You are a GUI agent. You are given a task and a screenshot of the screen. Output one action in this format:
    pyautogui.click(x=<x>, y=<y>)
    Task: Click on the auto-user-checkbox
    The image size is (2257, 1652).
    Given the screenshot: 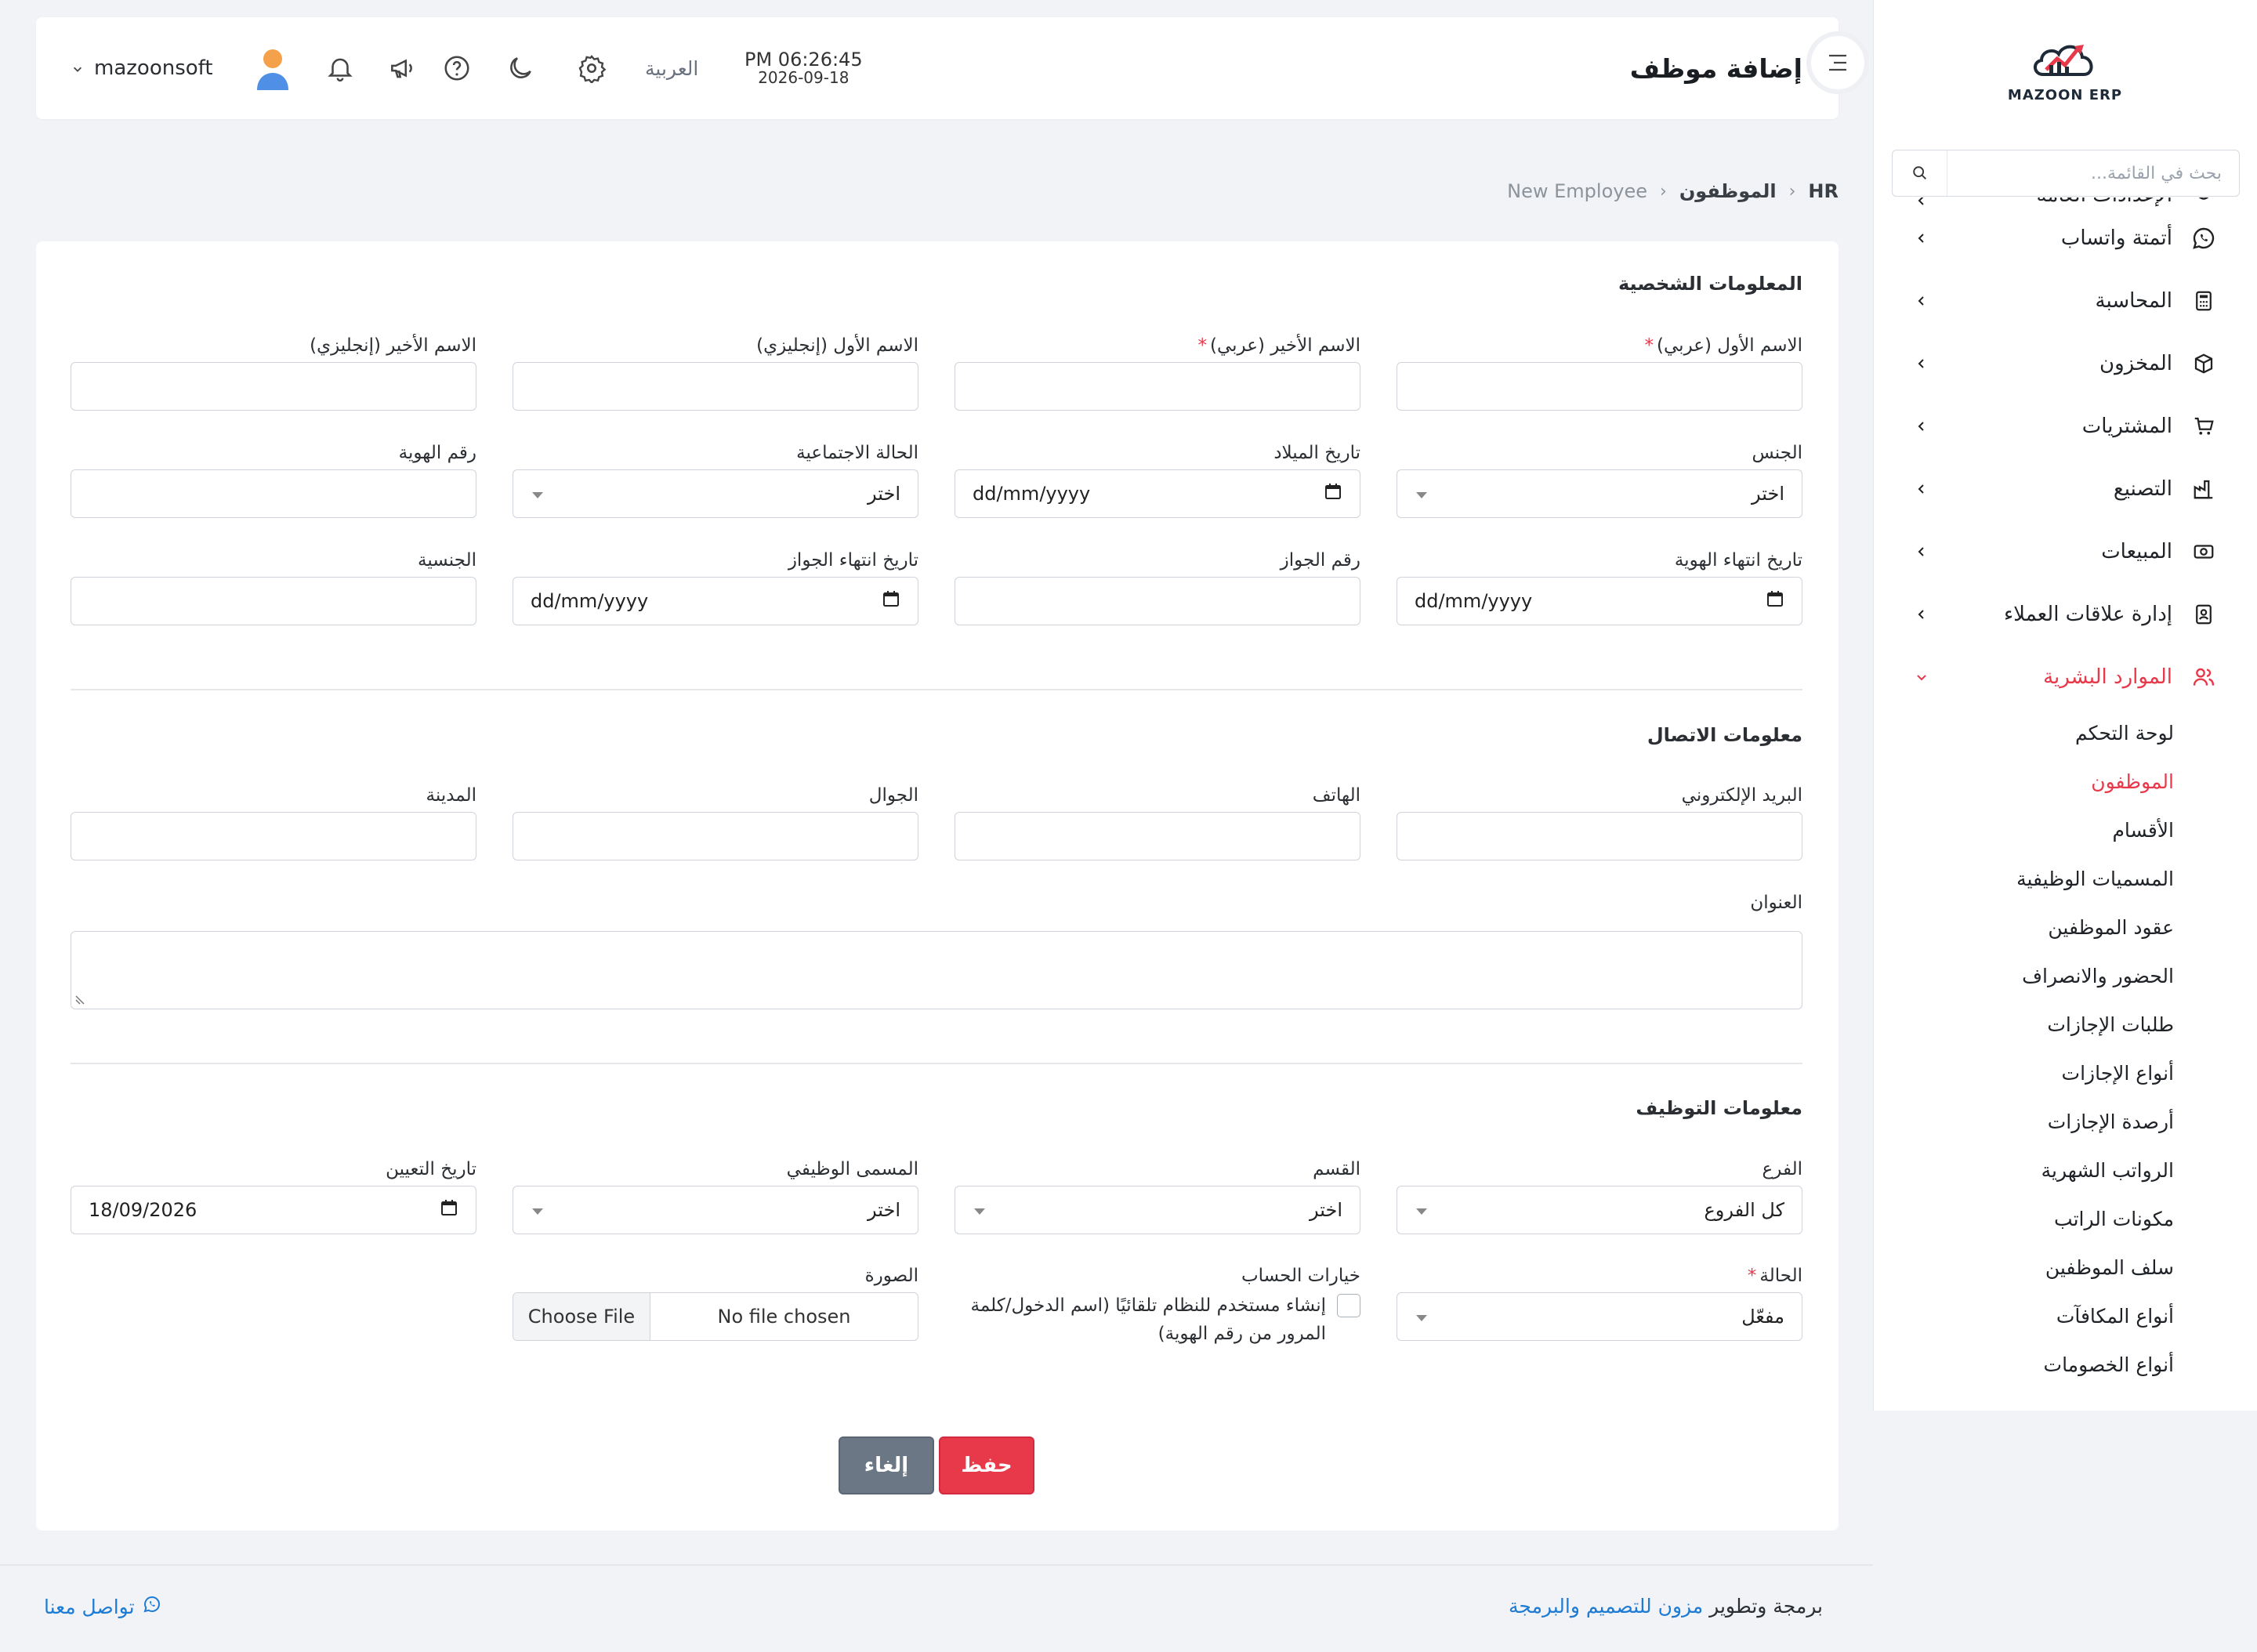 What is the action you would take?
    pyautogui.click(x=1348, y=1305)
    